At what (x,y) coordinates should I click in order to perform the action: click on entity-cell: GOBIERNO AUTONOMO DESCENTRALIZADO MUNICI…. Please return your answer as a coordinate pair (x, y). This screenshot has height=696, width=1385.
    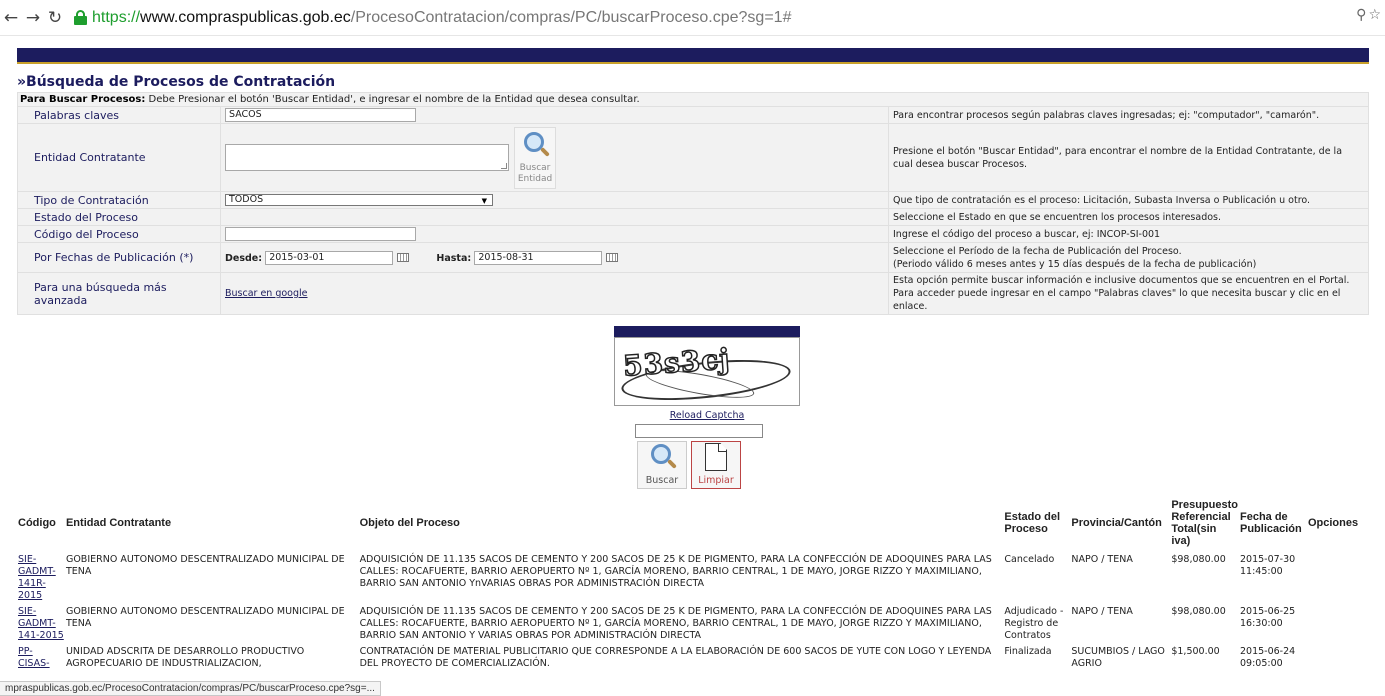
    Looking at the image, I should click on (205, 565).